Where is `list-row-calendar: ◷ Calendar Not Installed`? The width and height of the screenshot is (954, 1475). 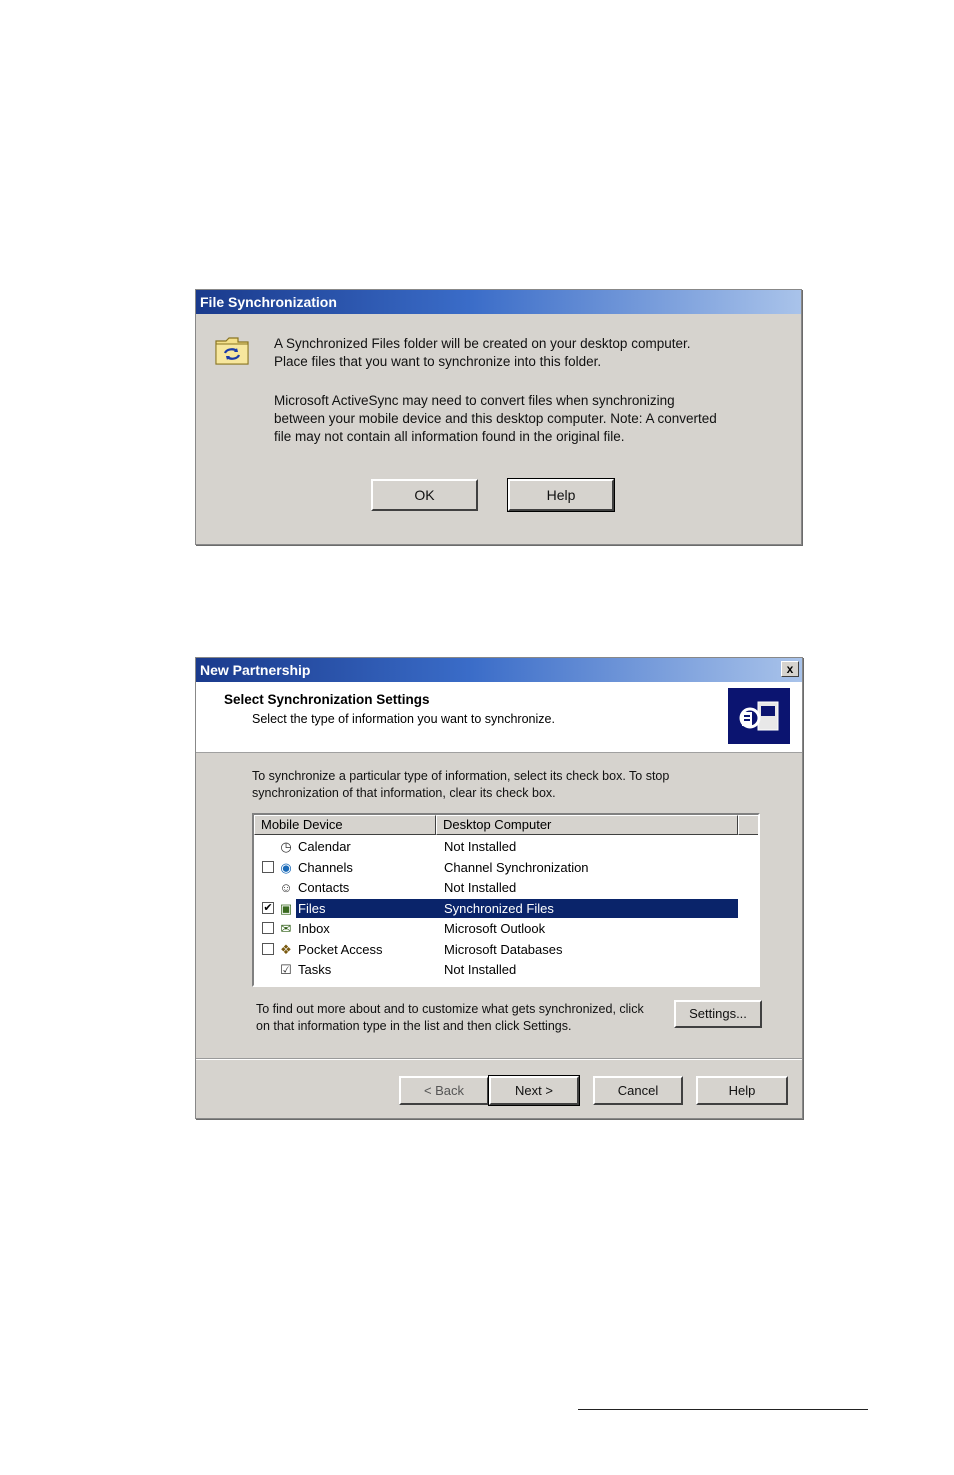
list-row-calendar: ◷ Calendar Not Installed is located at coordinates (497, 846).